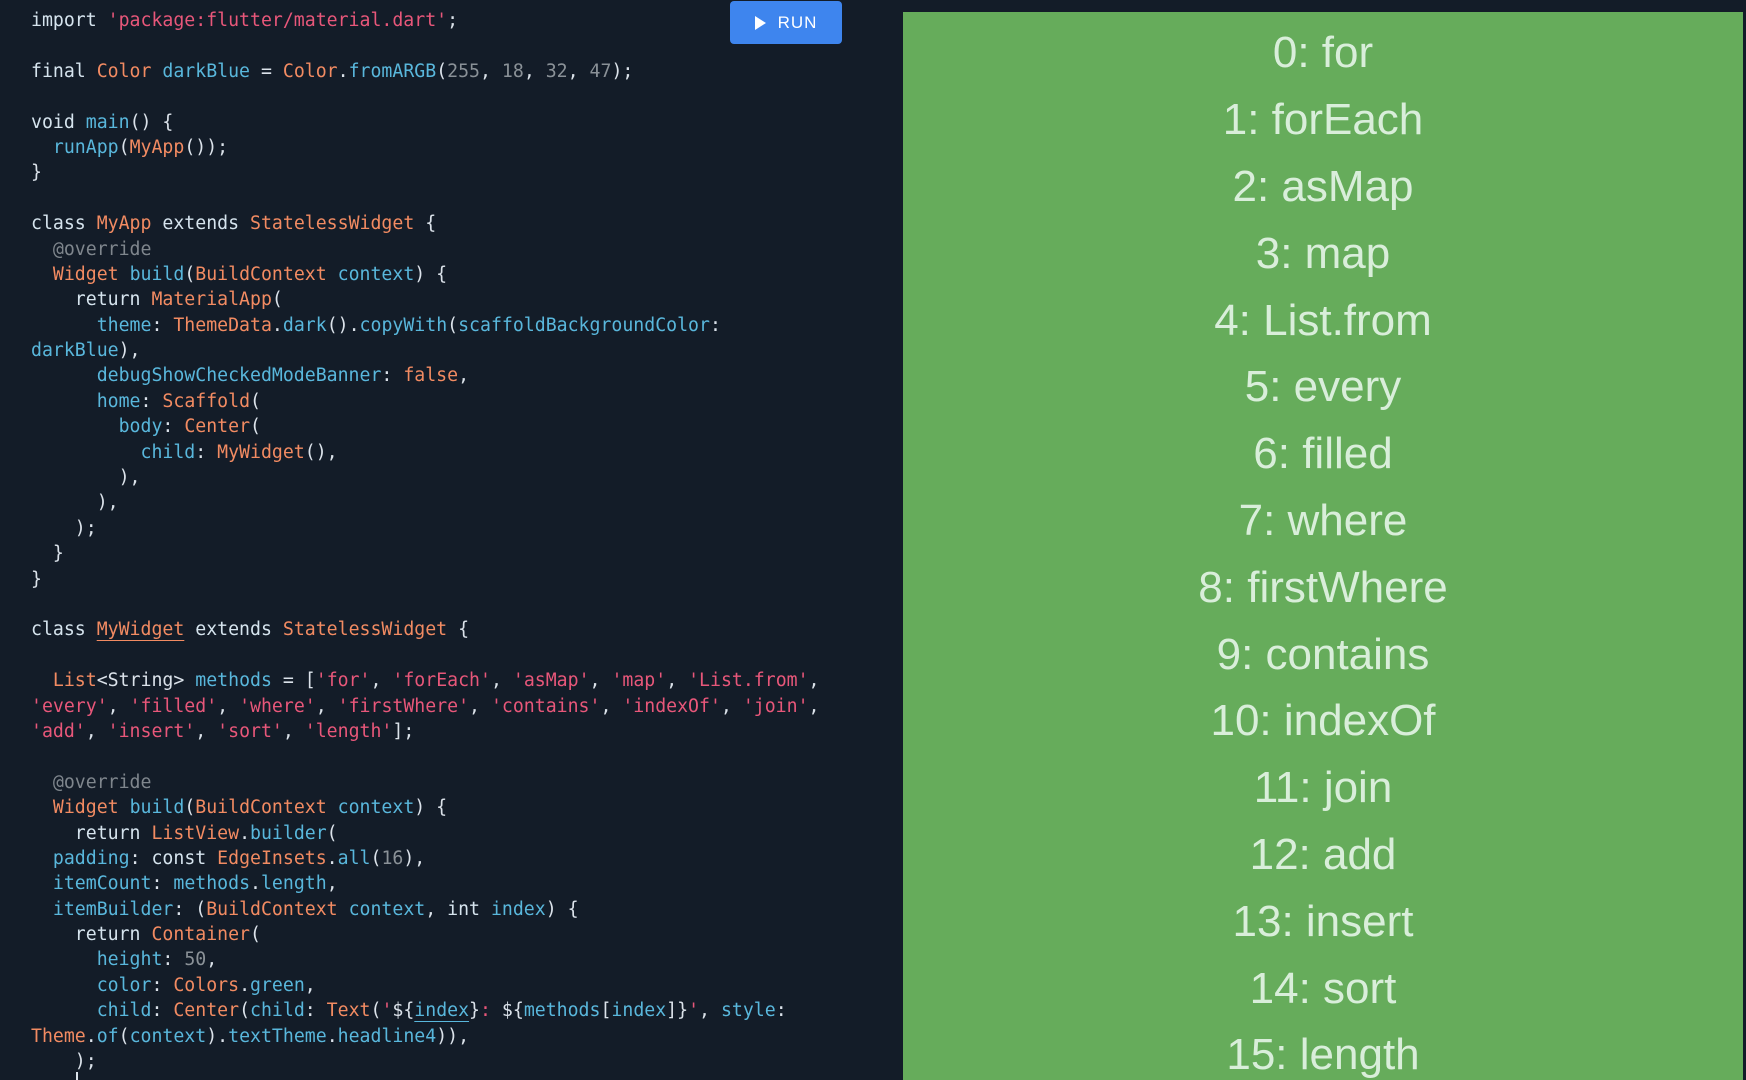 The height and width of the screenshot is (1080, 1746). Describe the element at coordinates (151, 122) in the screenshot. I see `code-token: () {` at that location.